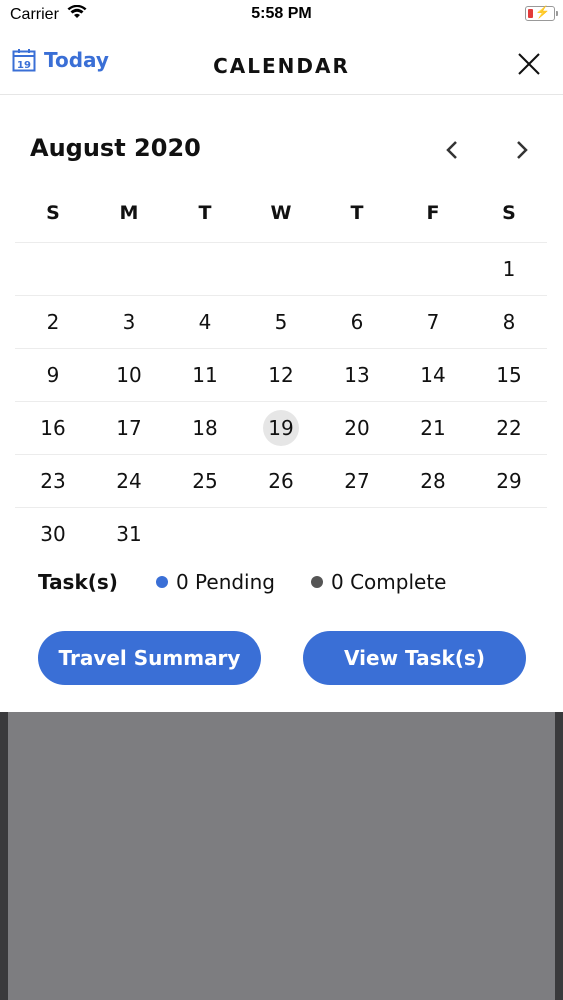 This screenshot has height=1000, width=563. I want to click on calendar-day: 22, so click(509, 428).